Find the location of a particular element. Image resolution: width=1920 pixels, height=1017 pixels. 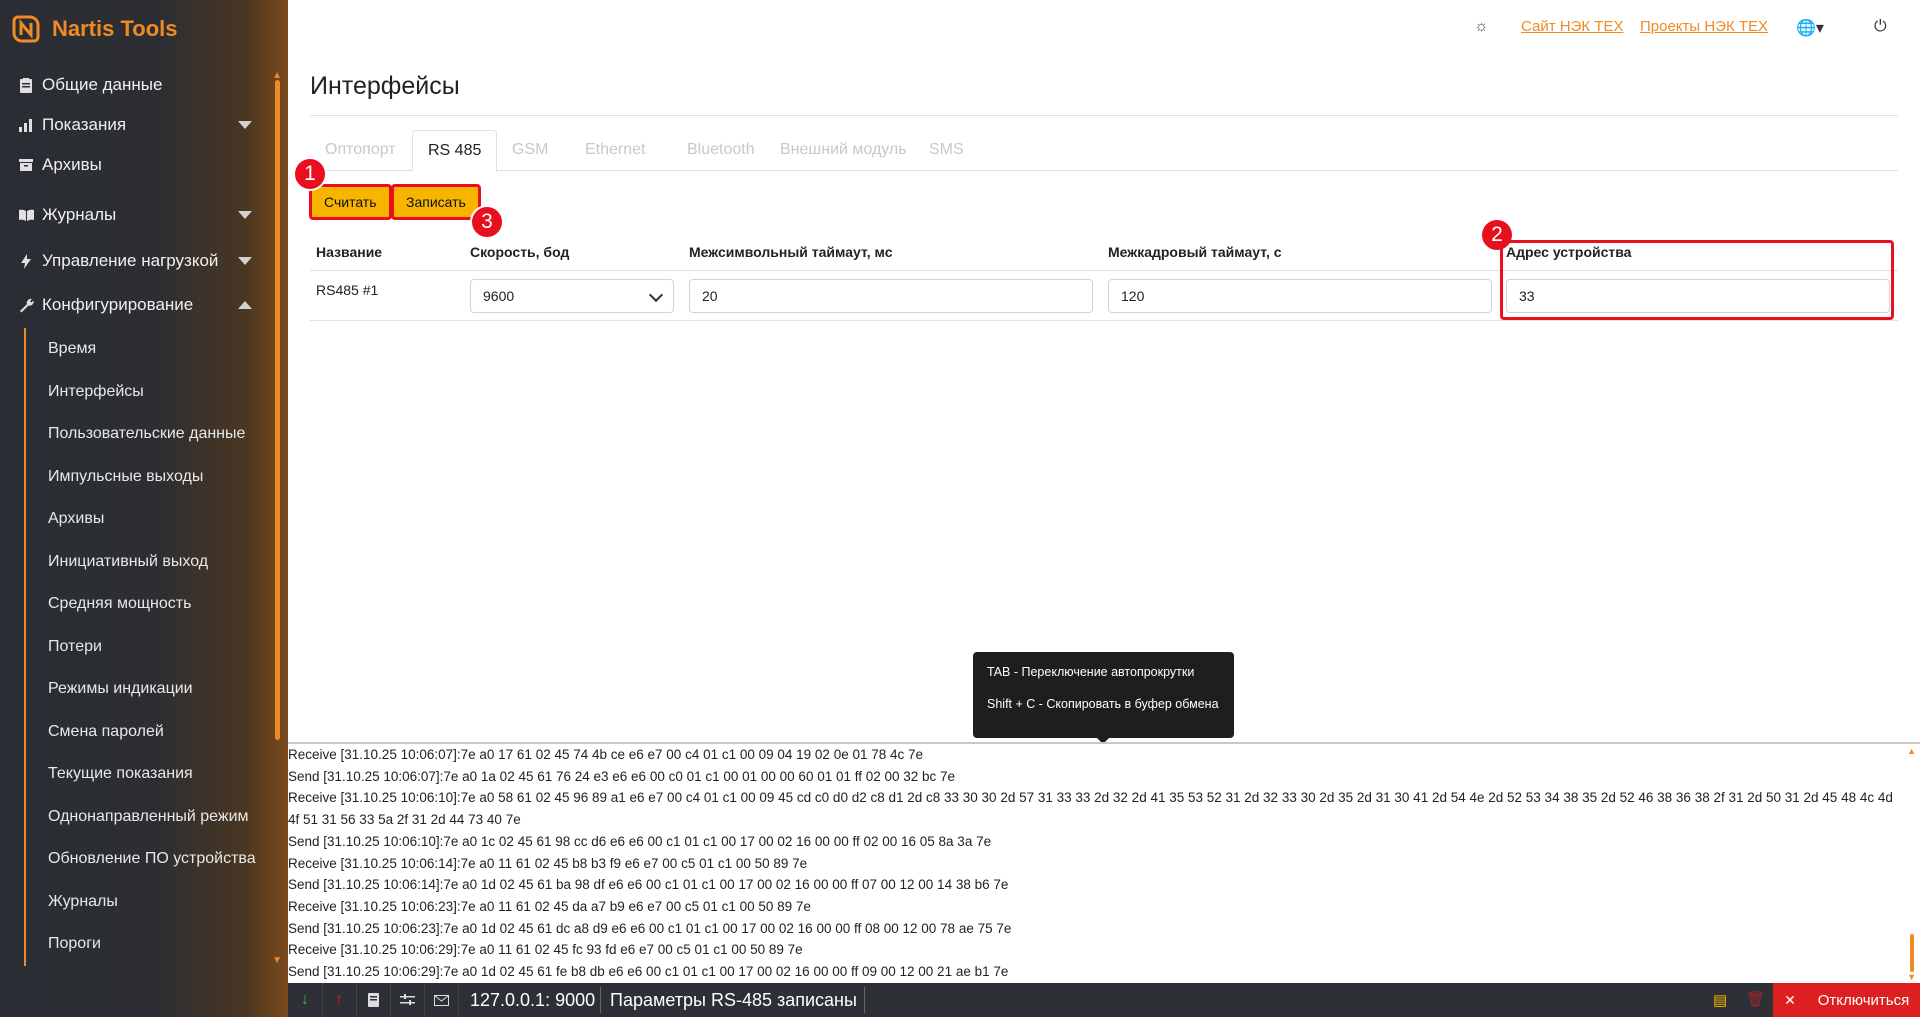

nek-tech-site-link: Сайт НЭК ТЕХ is located at coordinates (1572, 26).